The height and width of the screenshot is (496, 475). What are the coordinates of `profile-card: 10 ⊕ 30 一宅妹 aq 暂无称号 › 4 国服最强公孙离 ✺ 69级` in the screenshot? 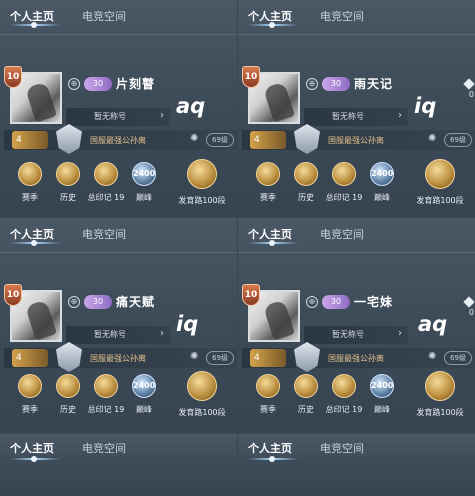 It's located at (358, 328).